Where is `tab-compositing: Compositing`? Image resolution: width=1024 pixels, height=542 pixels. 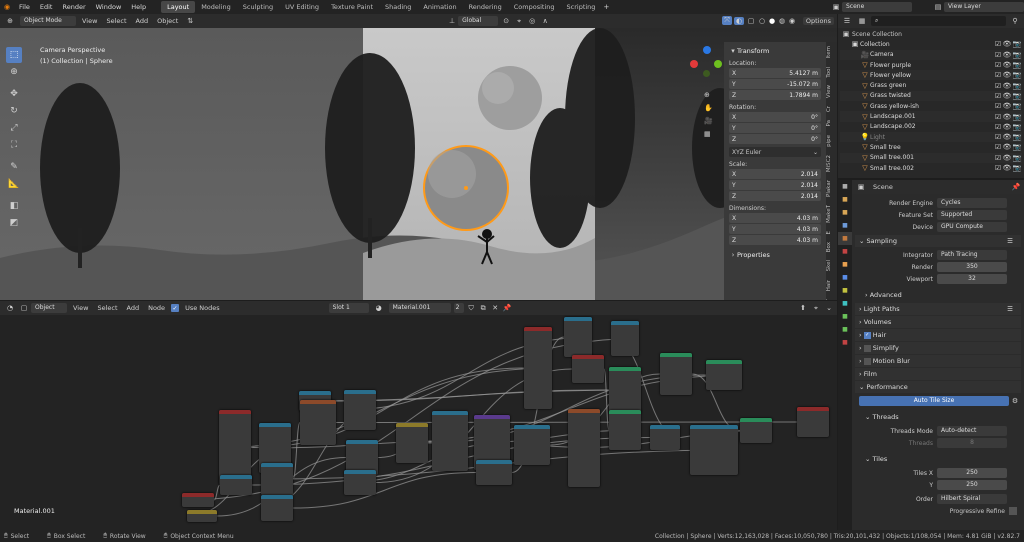 tab-compositing: Compositing is located at coordinates (534, 7).